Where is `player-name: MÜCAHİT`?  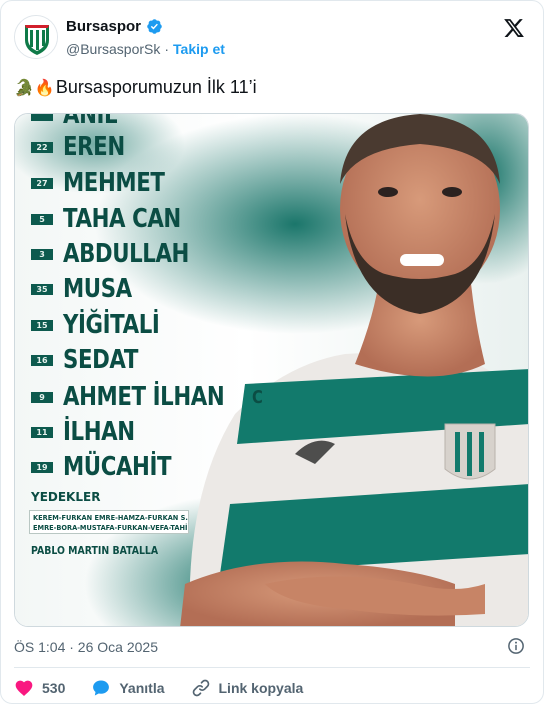 player-name: MÜCAHİT is located at coordinates (117, 467).